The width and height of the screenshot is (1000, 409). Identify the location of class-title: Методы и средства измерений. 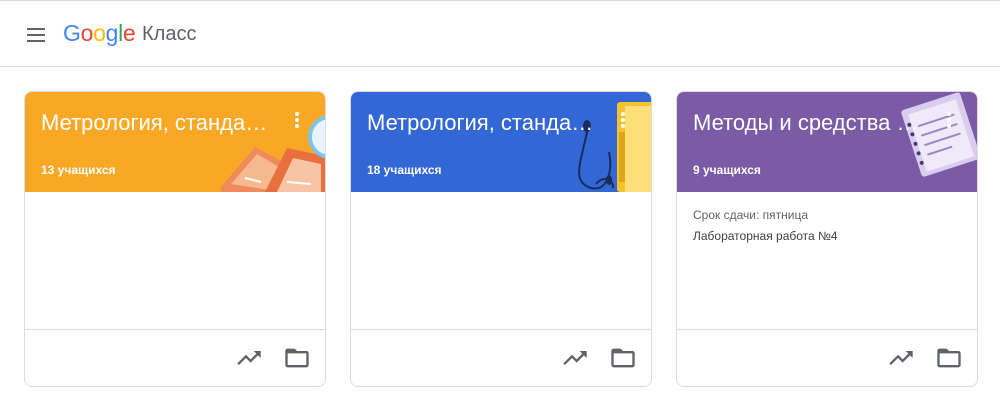
(808, 123).